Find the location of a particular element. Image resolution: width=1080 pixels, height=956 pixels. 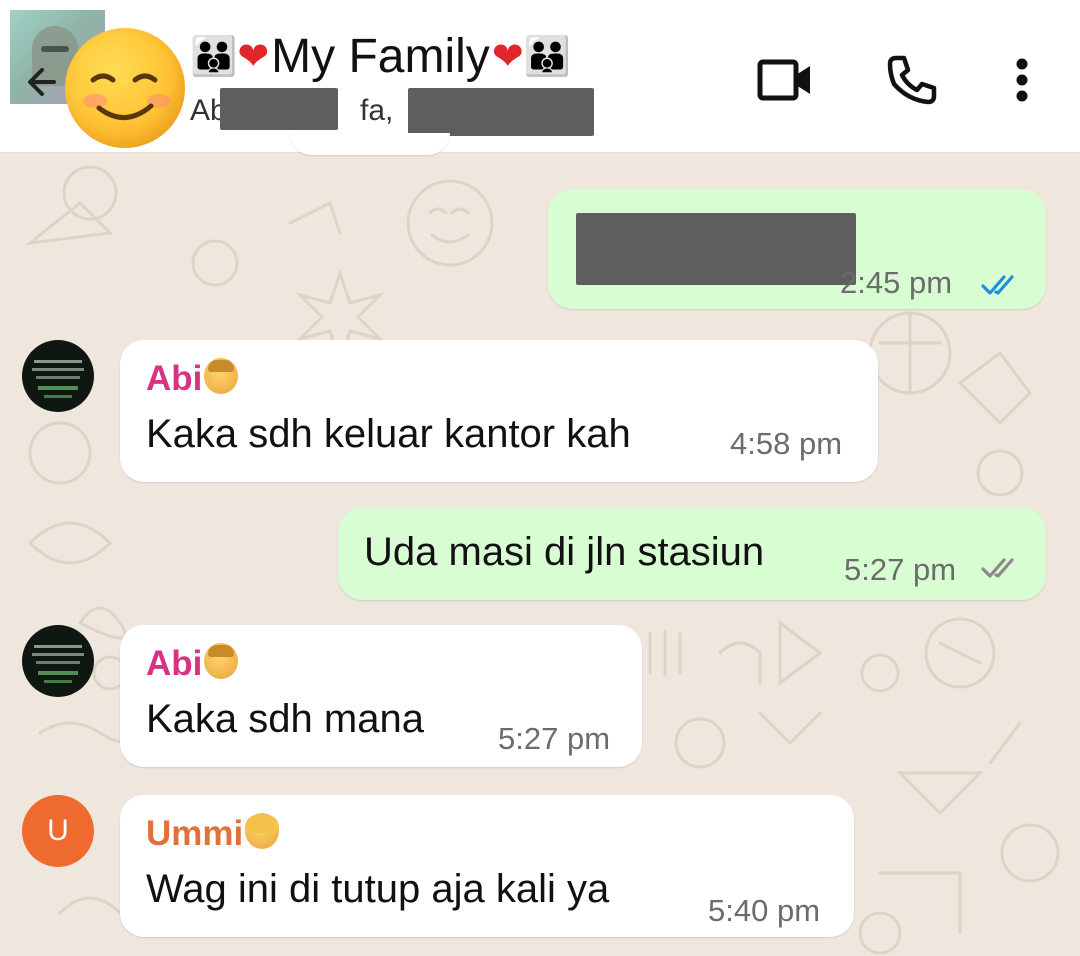

back-button is located at coordinates (97, 79).